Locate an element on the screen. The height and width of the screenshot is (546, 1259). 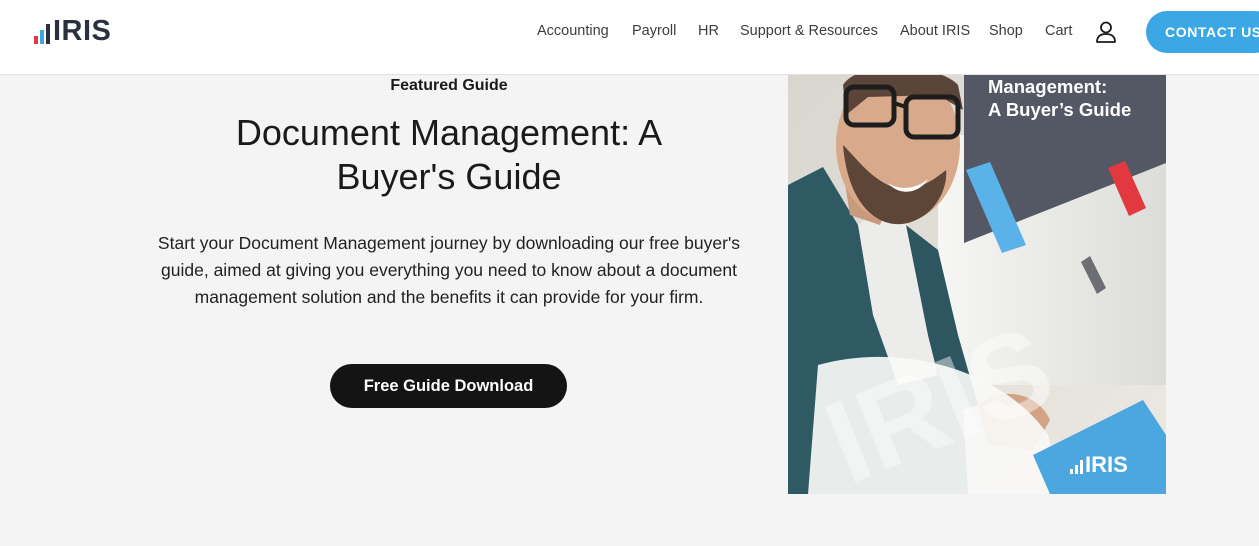
nav-item-about-iris: About IRIS is located at coordinates (935, 31).